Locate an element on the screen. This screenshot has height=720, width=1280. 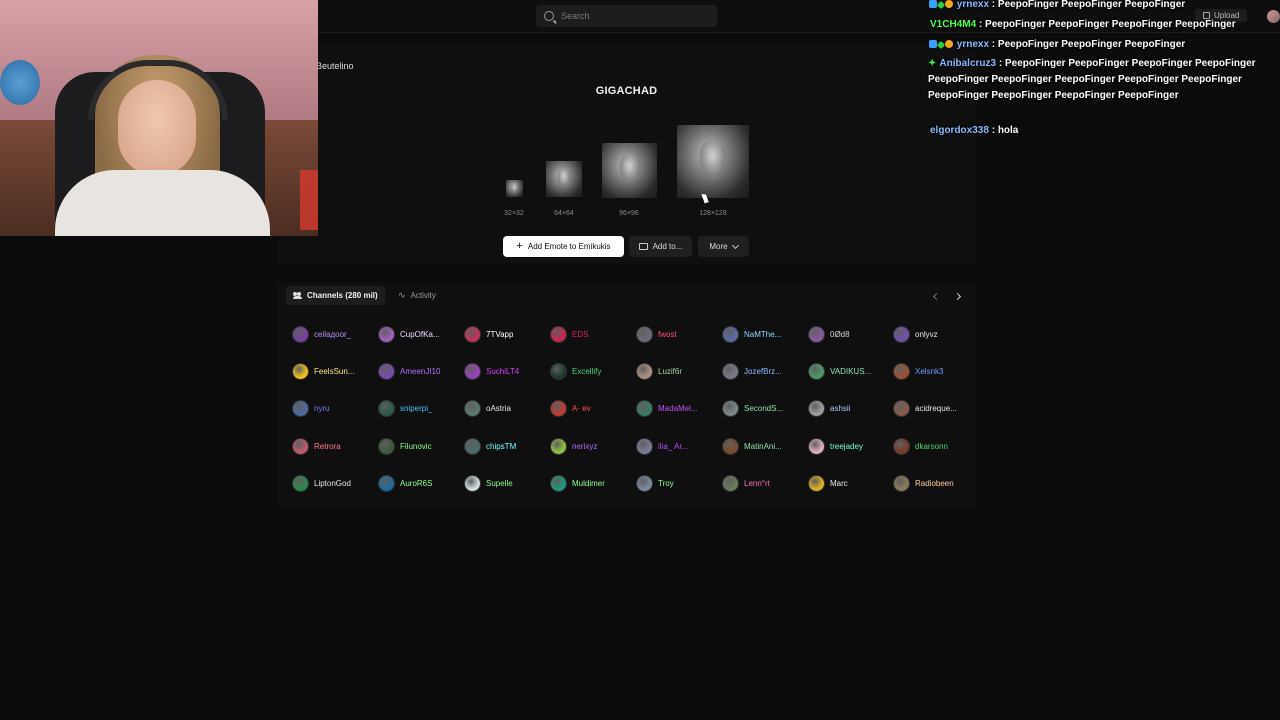
channel-item: ceilaдoor_ is located at coordinates (334, 334).